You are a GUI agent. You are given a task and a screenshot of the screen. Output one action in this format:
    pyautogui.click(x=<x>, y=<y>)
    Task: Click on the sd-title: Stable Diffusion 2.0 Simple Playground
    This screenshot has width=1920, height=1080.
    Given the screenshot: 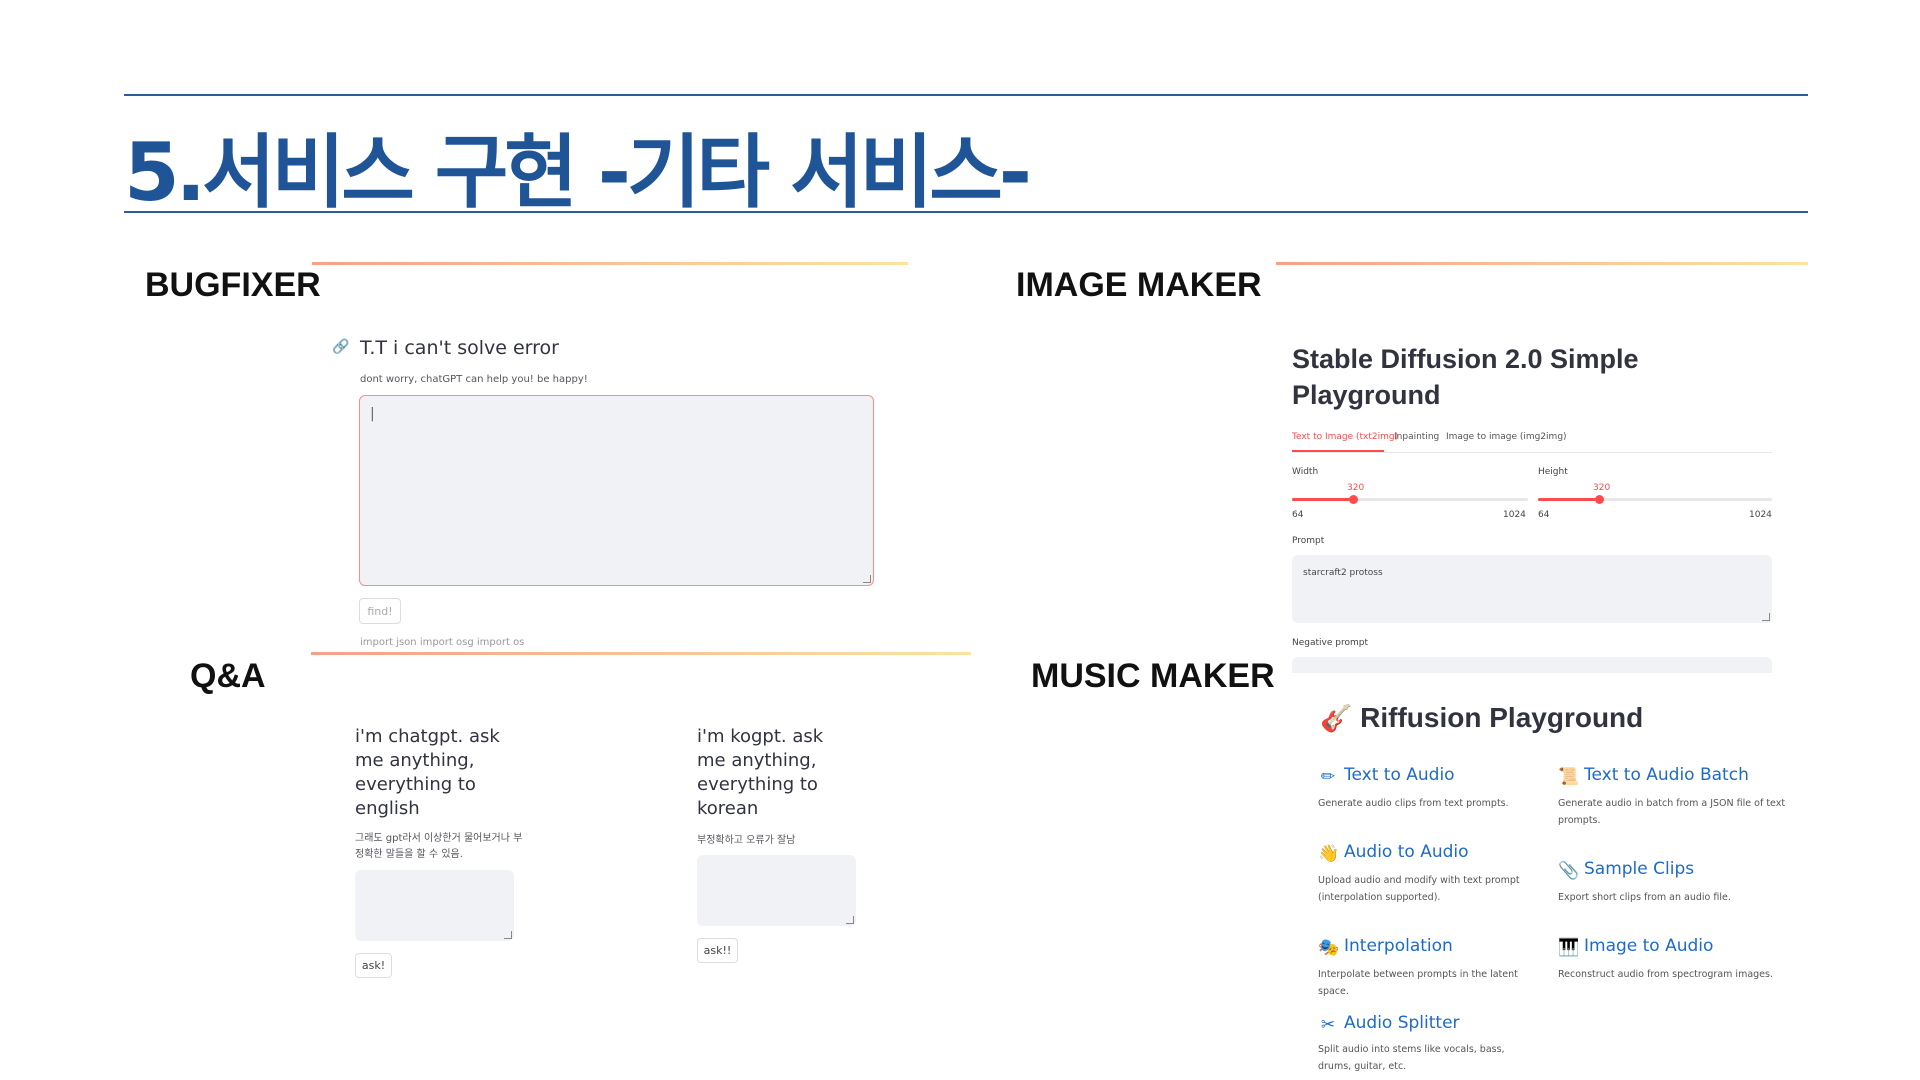 What is the action you would take?
    pyautogui.click(x=1465, y=377)
    